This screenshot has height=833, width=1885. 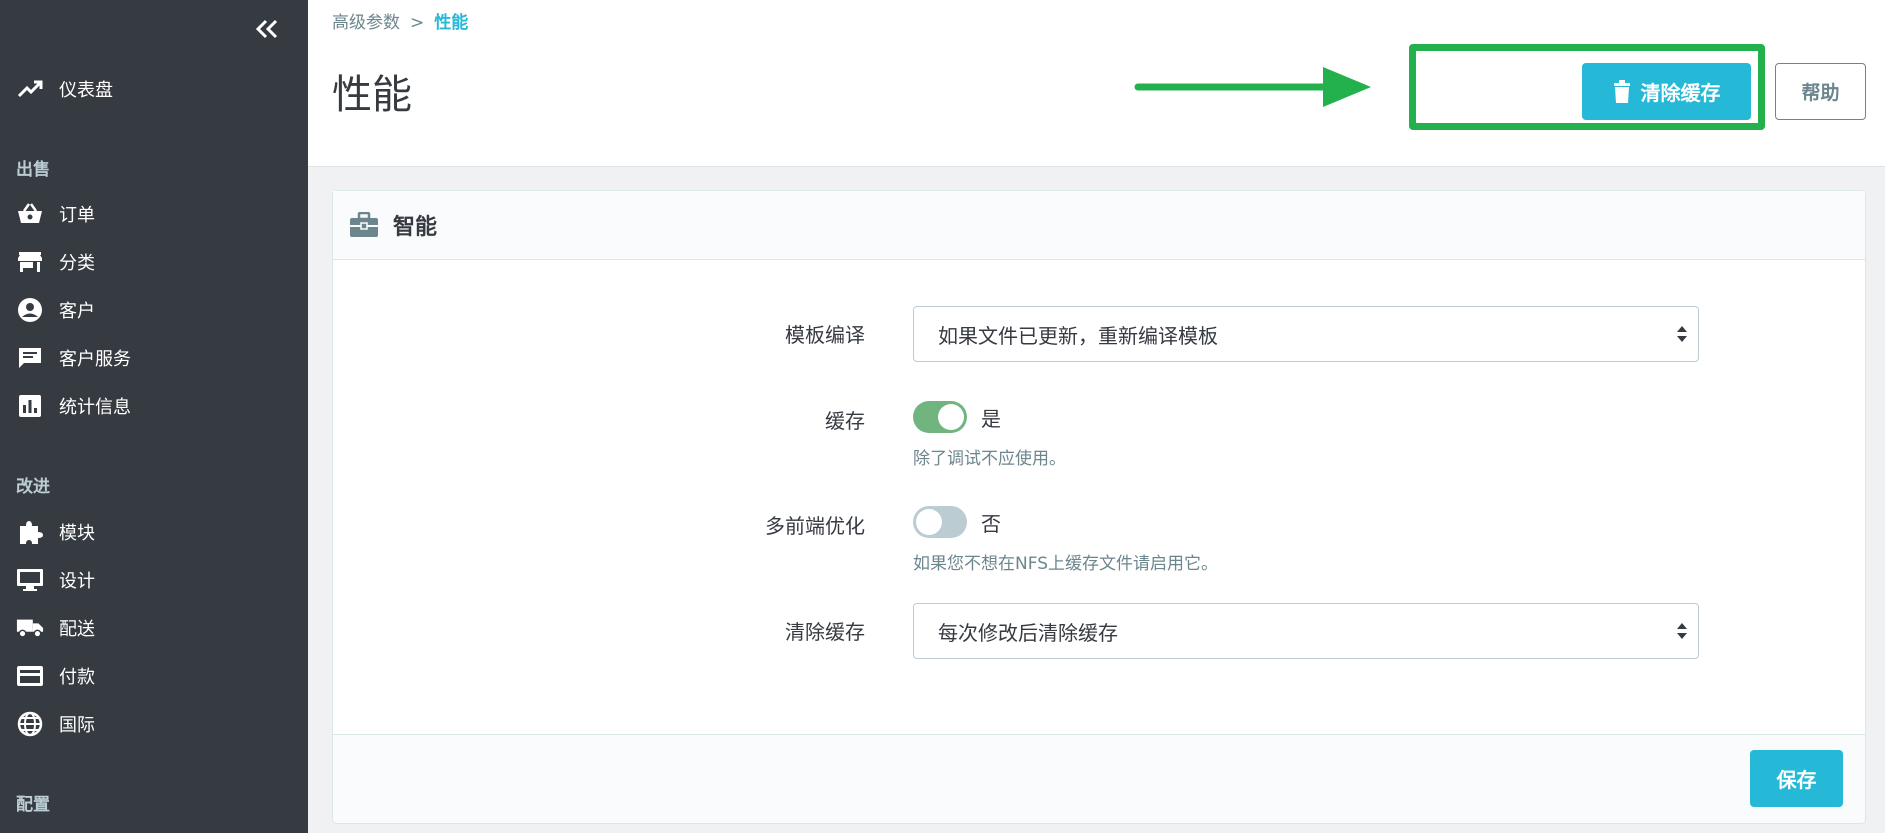 What do you see at coordinates (156, 532) in the screenshot?
I see `sidebar-item-modules: 模块` at bounding box center [156, 532].